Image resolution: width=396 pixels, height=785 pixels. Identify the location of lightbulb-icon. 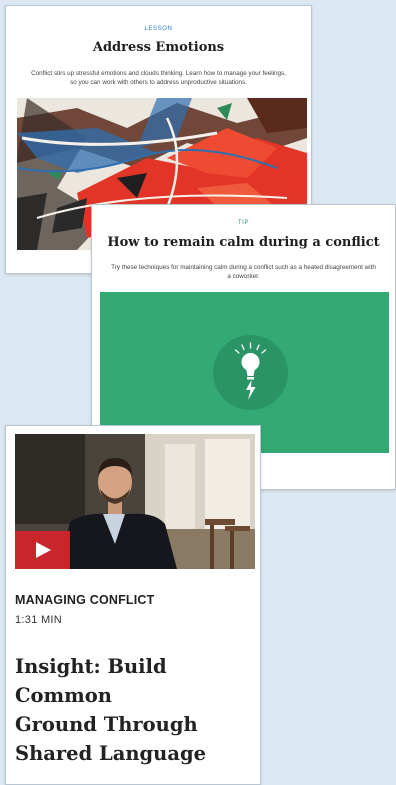
(250, 371).